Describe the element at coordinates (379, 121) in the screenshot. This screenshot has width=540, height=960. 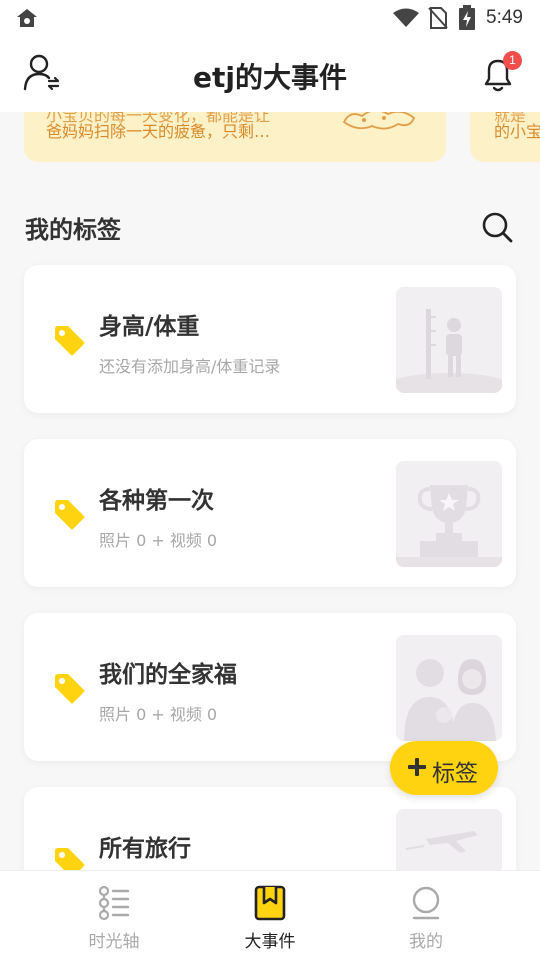
I see `baby-doodle-icon` at that location.